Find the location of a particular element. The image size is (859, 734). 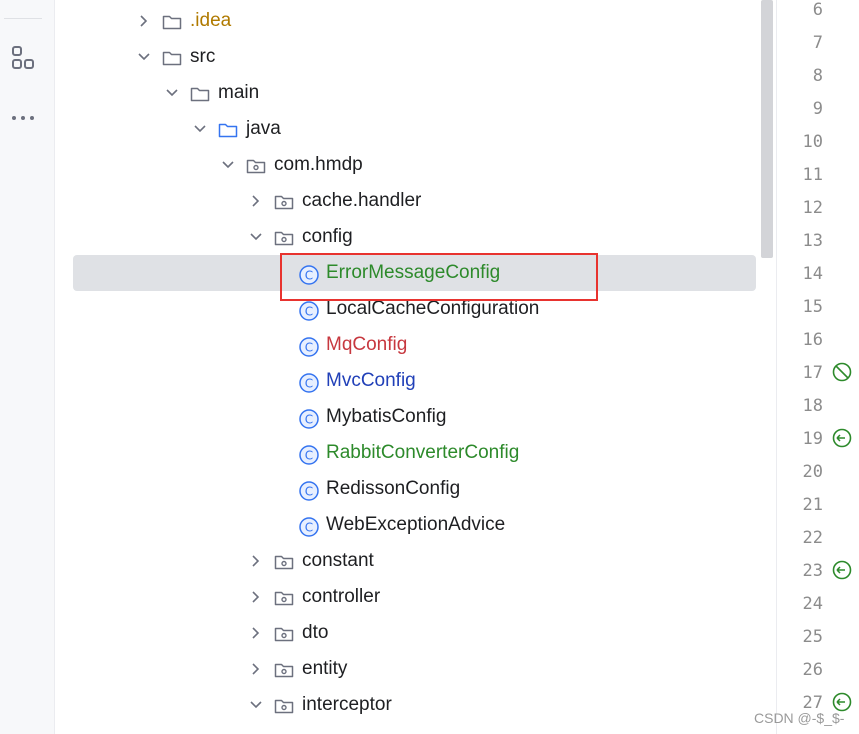

tree-row-localcacheconfiguration: C LocalCacheConfiguration is located at coordinates (414, 309).